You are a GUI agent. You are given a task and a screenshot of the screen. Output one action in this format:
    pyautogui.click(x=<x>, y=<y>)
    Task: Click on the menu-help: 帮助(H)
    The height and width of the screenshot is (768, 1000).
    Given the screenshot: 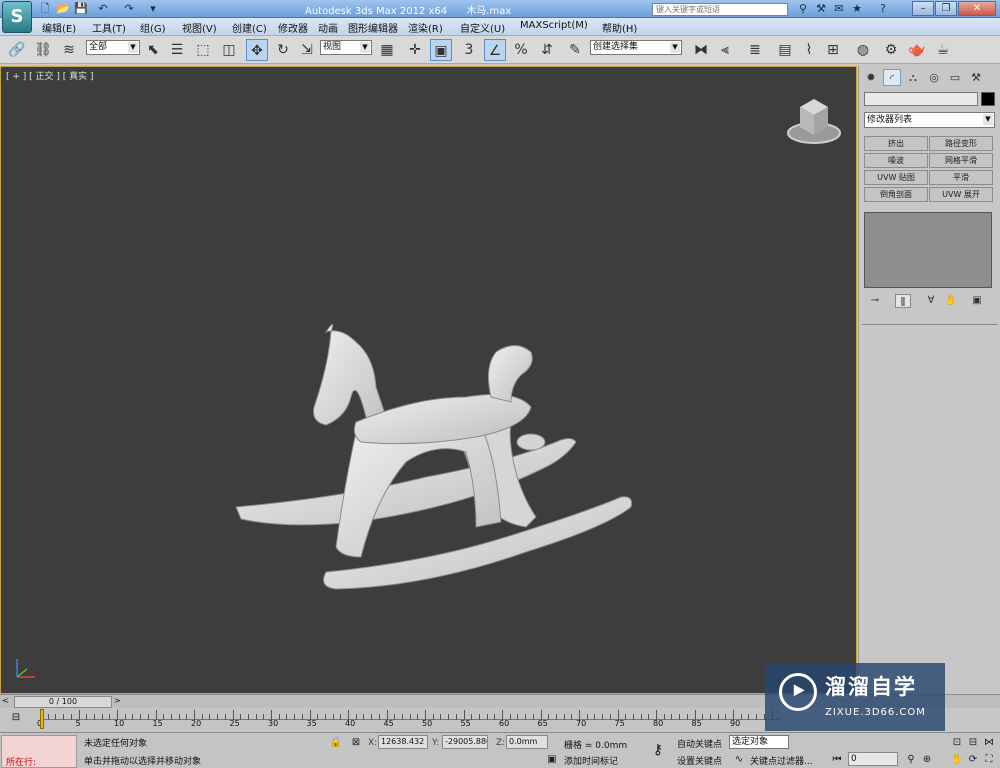 What is the action you would take?
    pyautogui.click(x=619, y=27)
    